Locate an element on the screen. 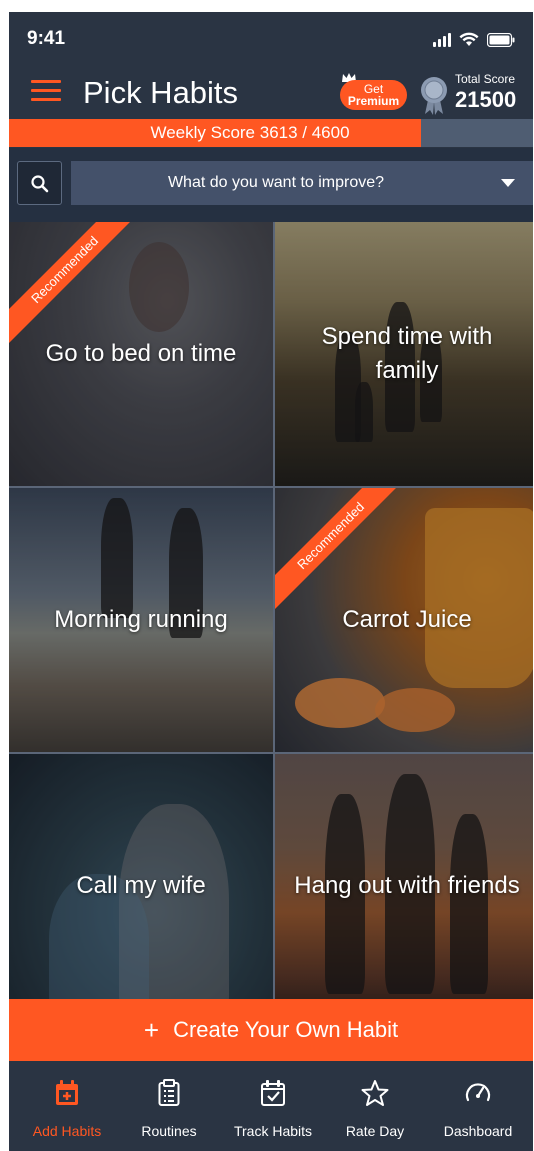 The height and width of the screenshot is (1151, 534). search-icon is located at coordinates (40, 184).